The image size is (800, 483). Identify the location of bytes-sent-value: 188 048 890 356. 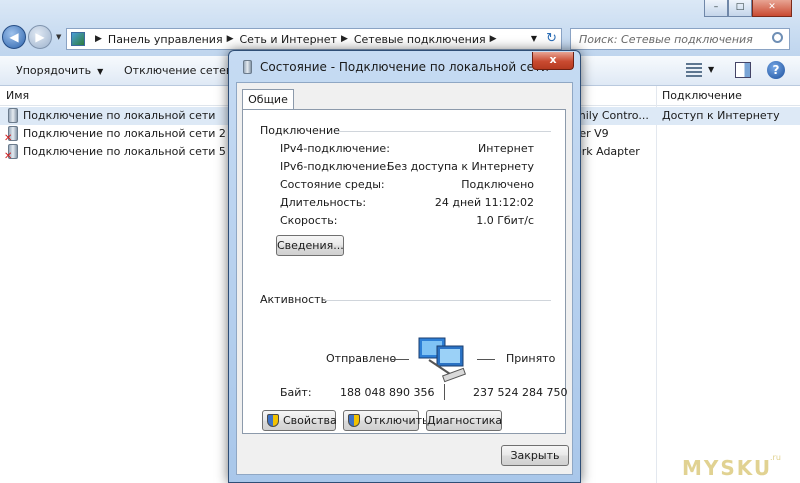
(387, 392).